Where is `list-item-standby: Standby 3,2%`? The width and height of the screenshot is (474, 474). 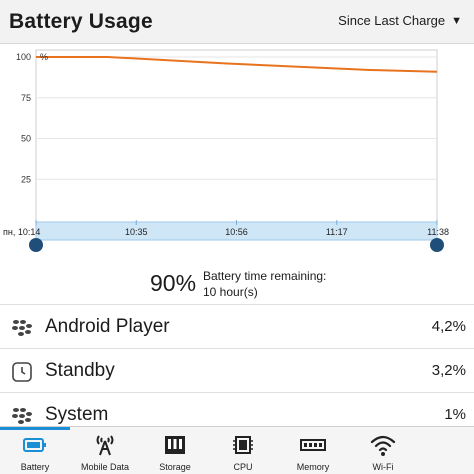
list-item-standby: Standby 3,2% is located at coordinates (237, 370).